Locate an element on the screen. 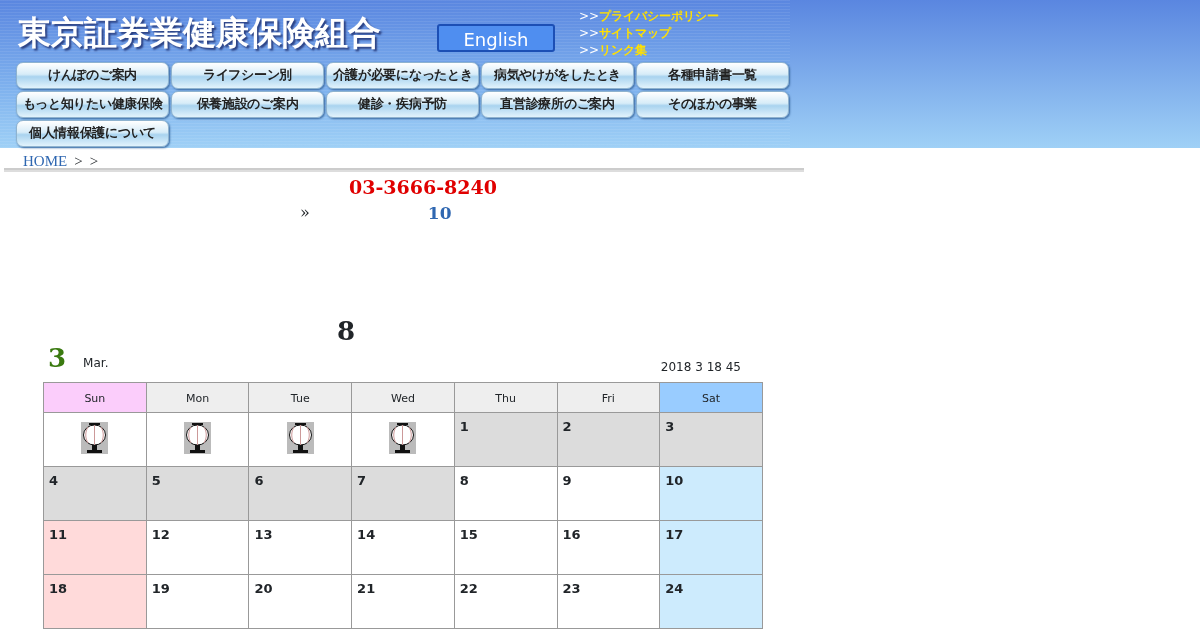 The image size is (1200, 630). day-number: 15 is located at coordinates (468, 535).